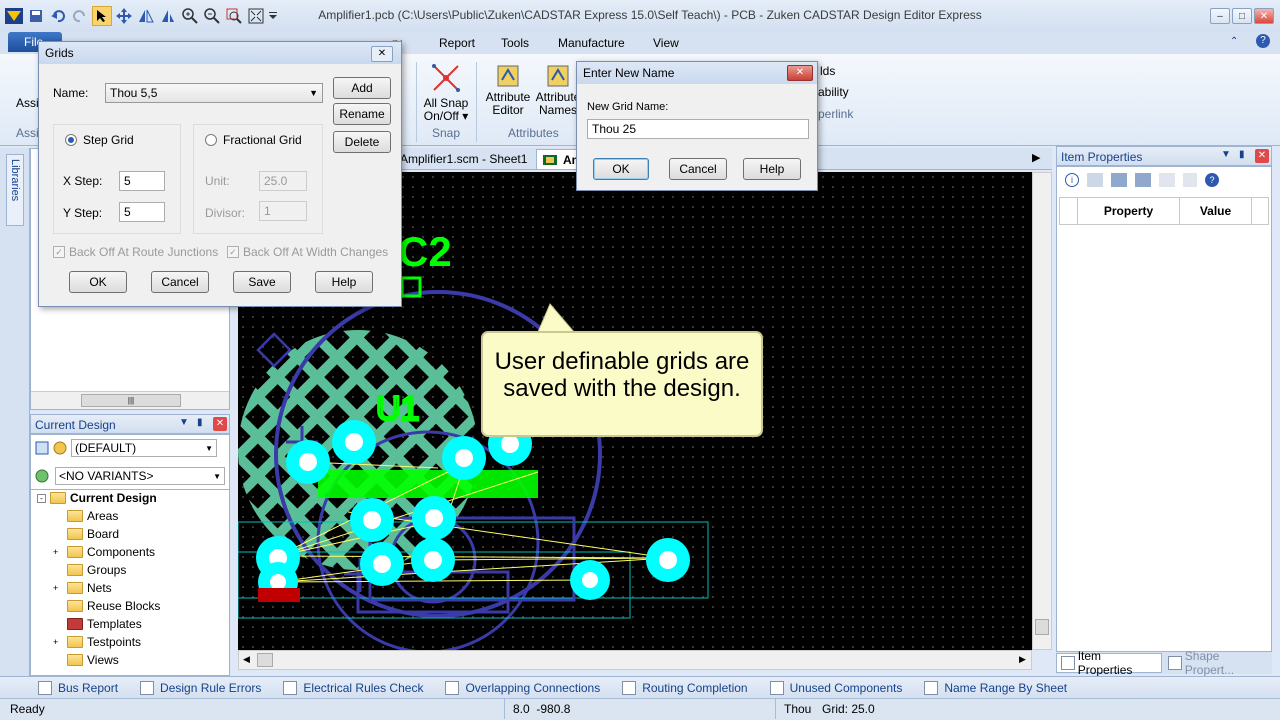  I want to click on move-icon, so click(124, 16).